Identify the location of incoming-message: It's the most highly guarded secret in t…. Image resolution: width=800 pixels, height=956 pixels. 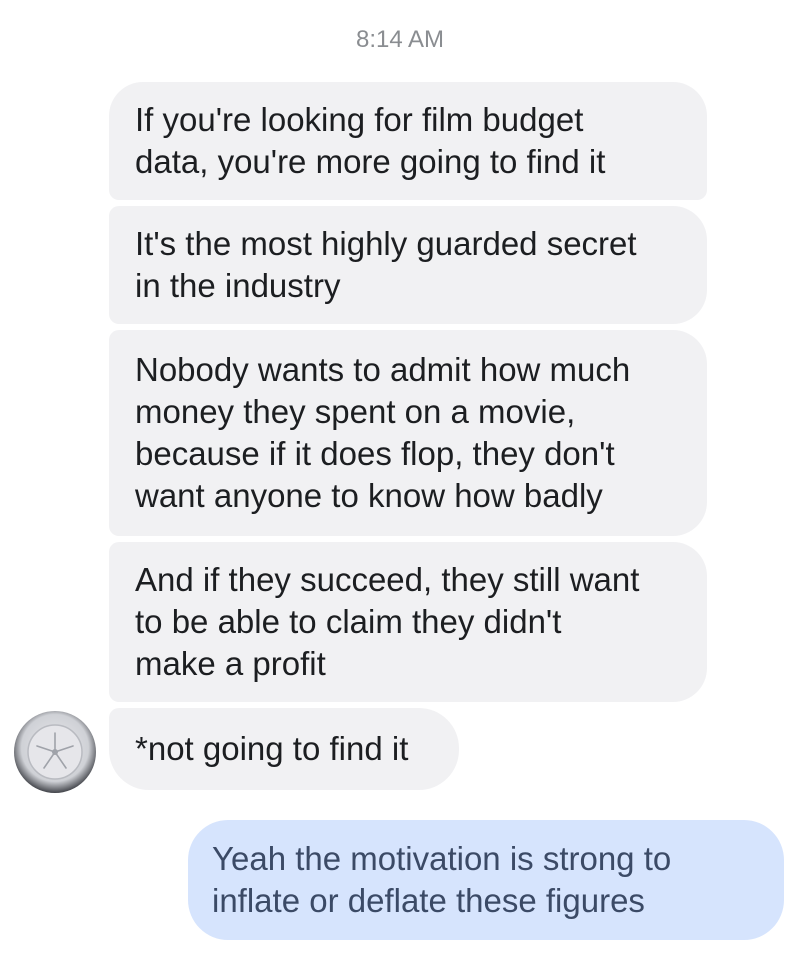
(408, 265).